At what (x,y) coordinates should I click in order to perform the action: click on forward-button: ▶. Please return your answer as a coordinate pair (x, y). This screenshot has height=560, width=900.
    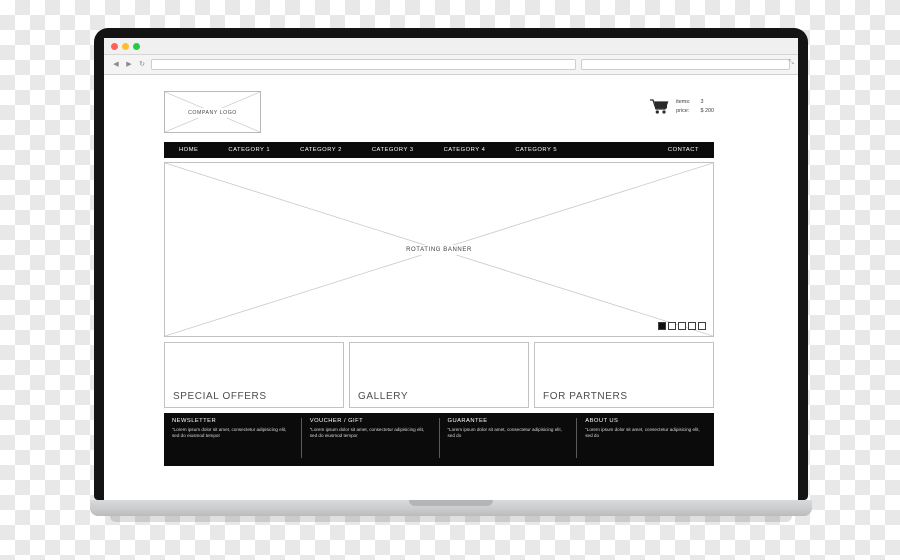
    Looking at the image, I should click on (129, 64).